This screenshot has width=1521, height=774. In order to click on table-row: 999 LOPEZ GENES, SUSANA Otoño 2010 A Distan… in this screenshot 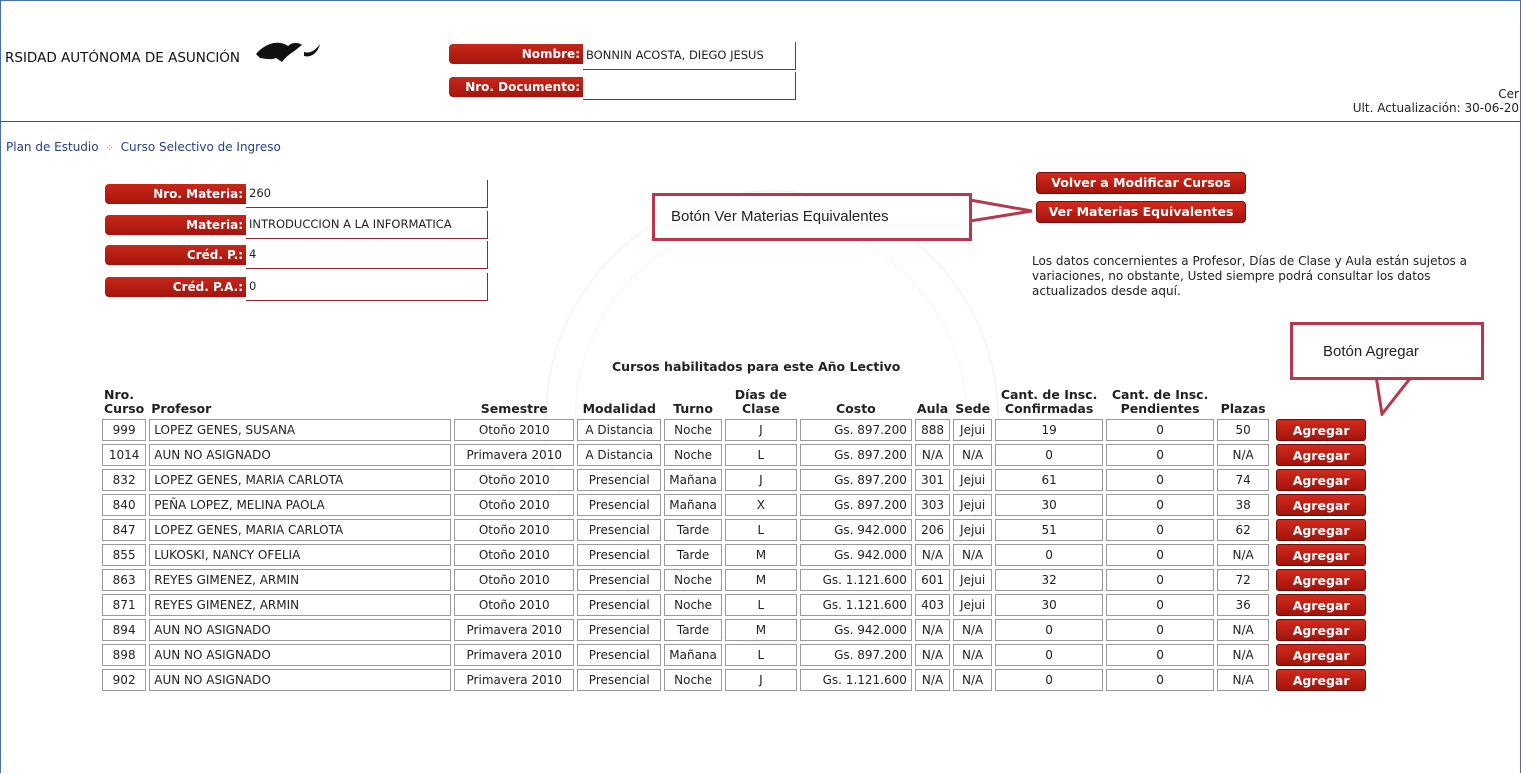, I will do `click(735, 430)`.